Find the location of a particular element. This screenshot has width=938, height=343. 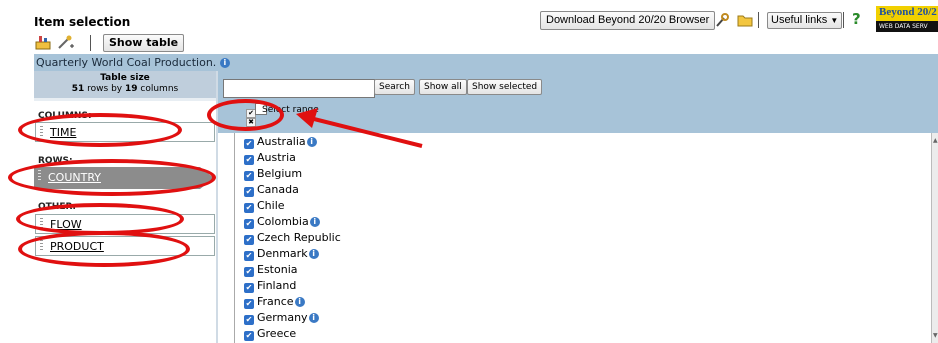

download-browser-button: Download Beyond 20/20 Browser is located at coordinates (628, 20).